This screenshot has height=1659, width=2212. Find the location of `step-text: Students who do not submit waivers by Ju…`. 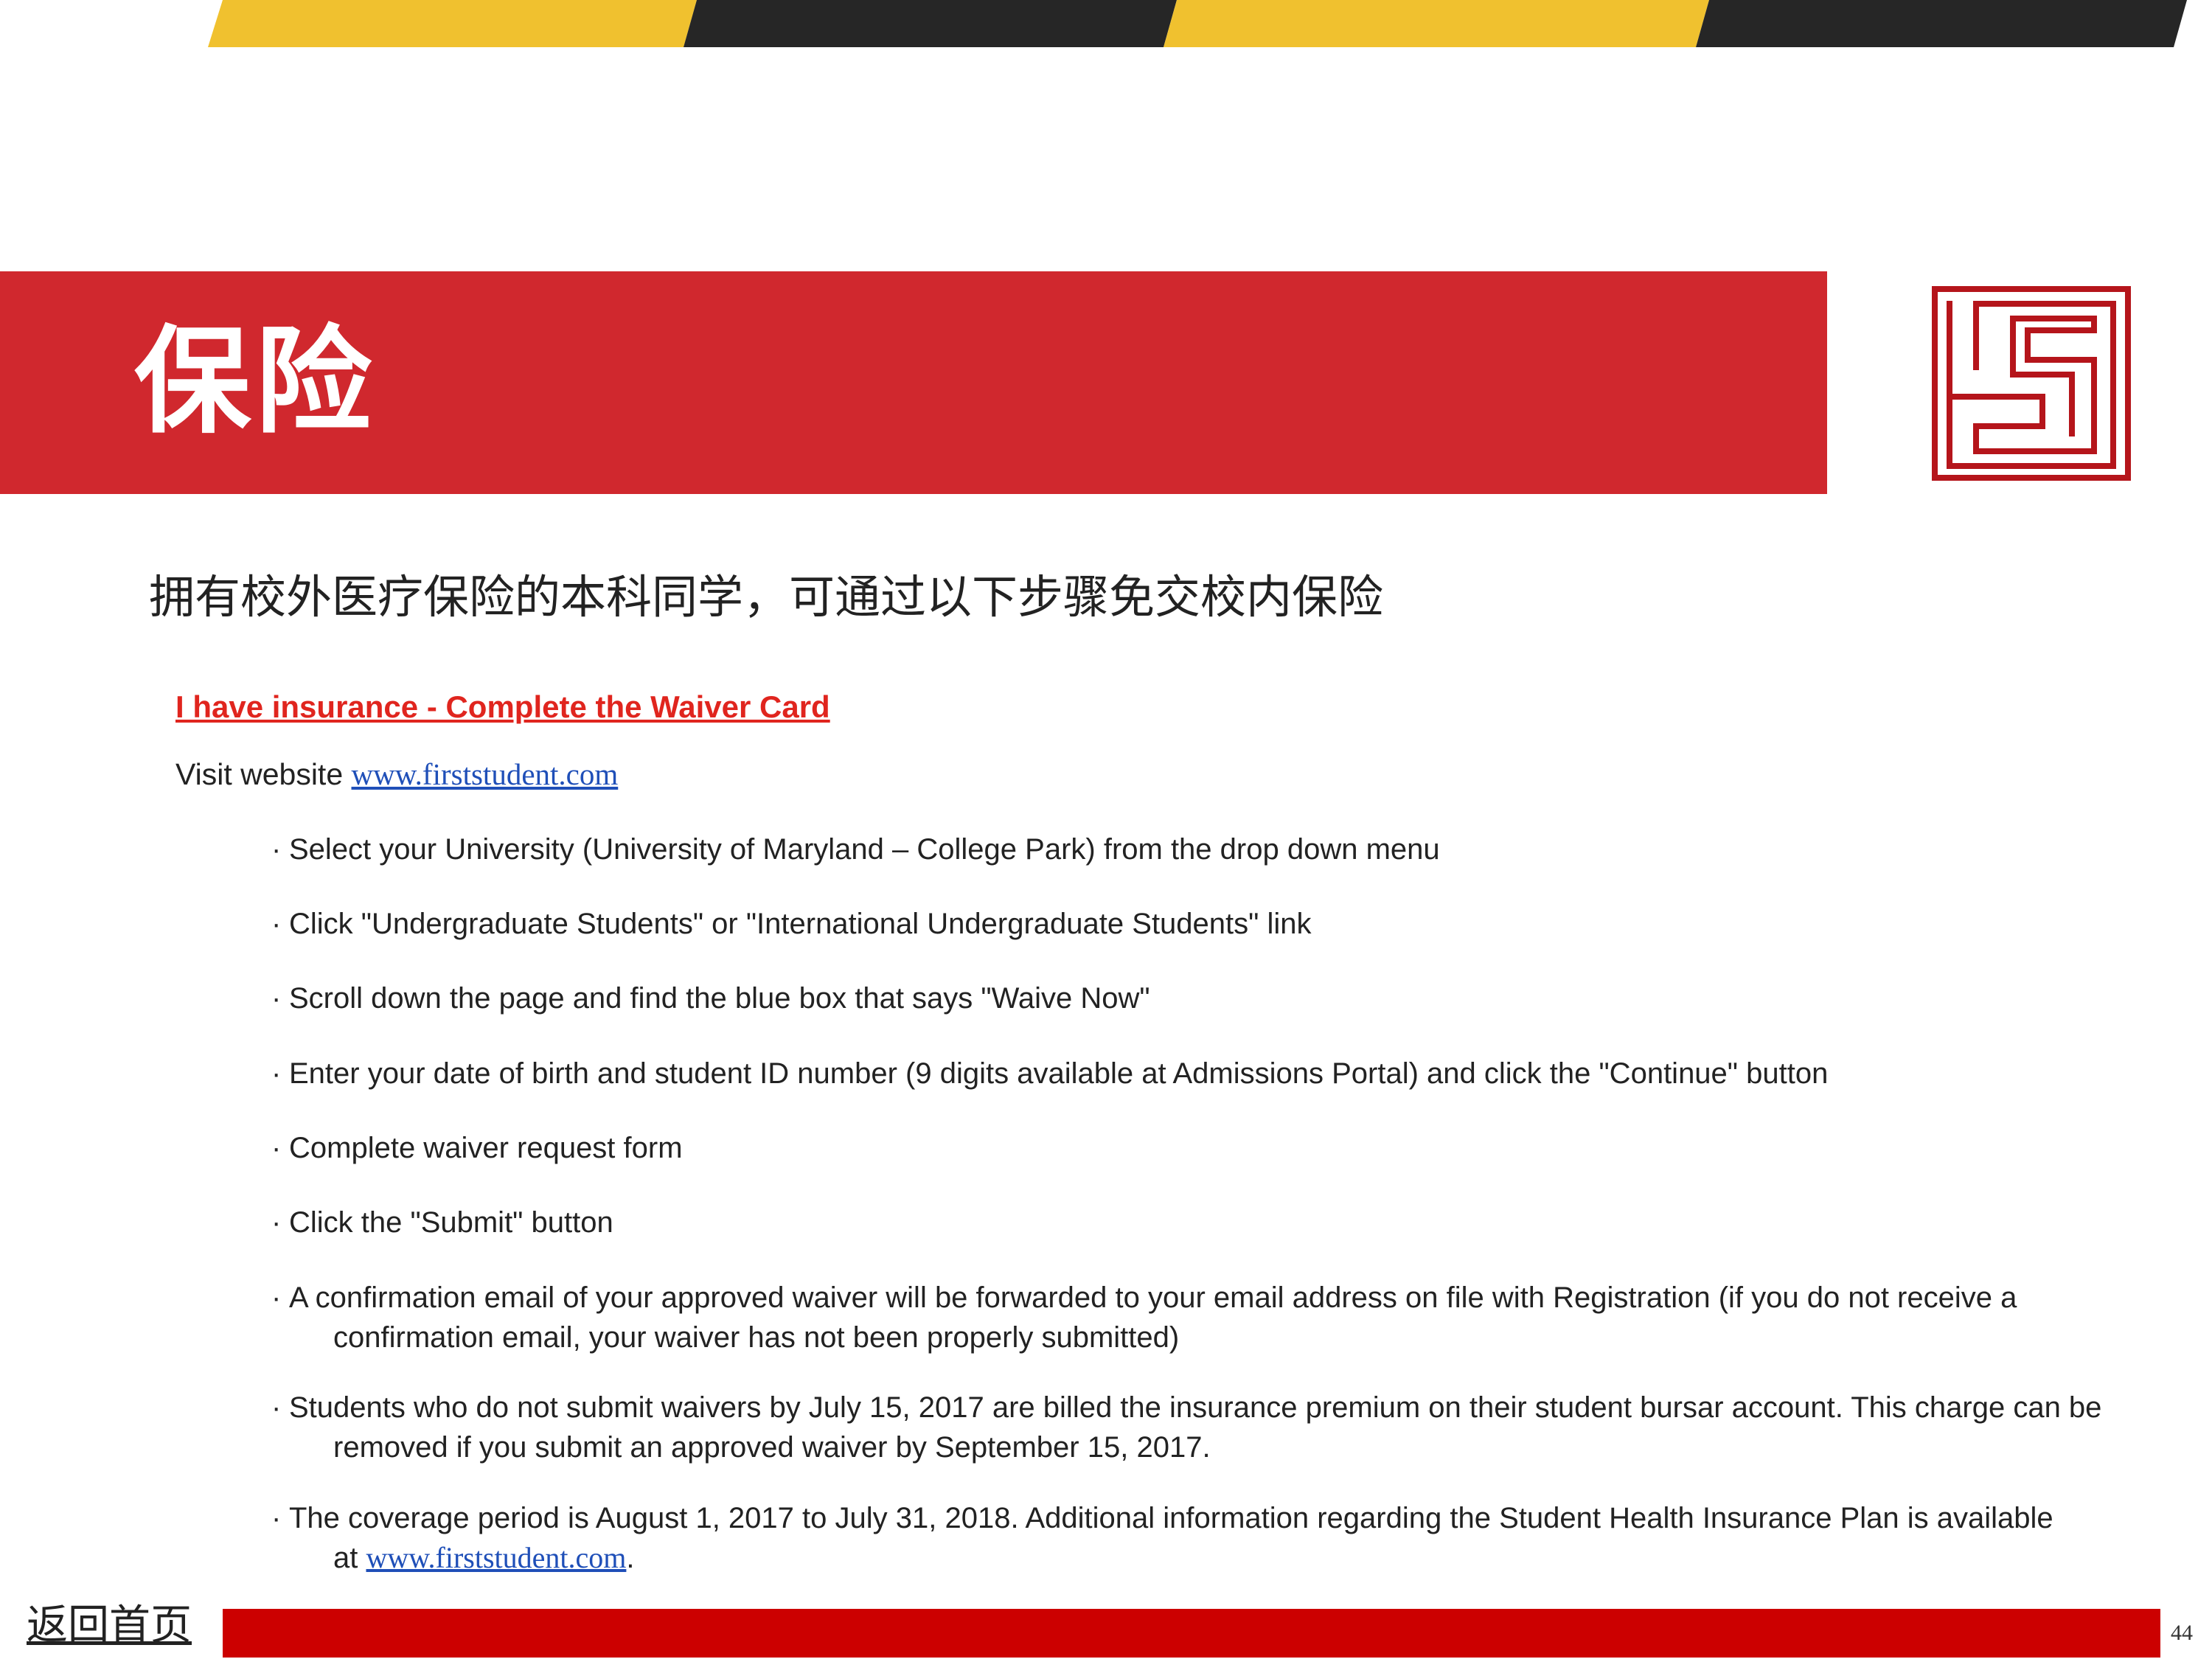

step-text: Students who do not submit waivers by Ju… is located at coordinates (1195, 1407).